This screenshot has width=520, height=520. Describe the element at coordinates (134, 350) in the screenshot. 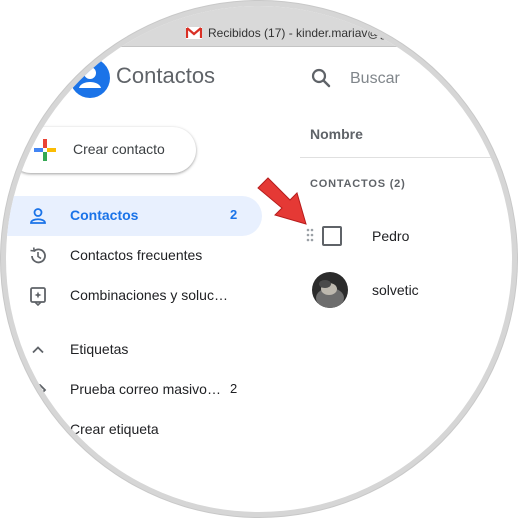

I see `labels-section-toggle: Etiquetas` at that location.